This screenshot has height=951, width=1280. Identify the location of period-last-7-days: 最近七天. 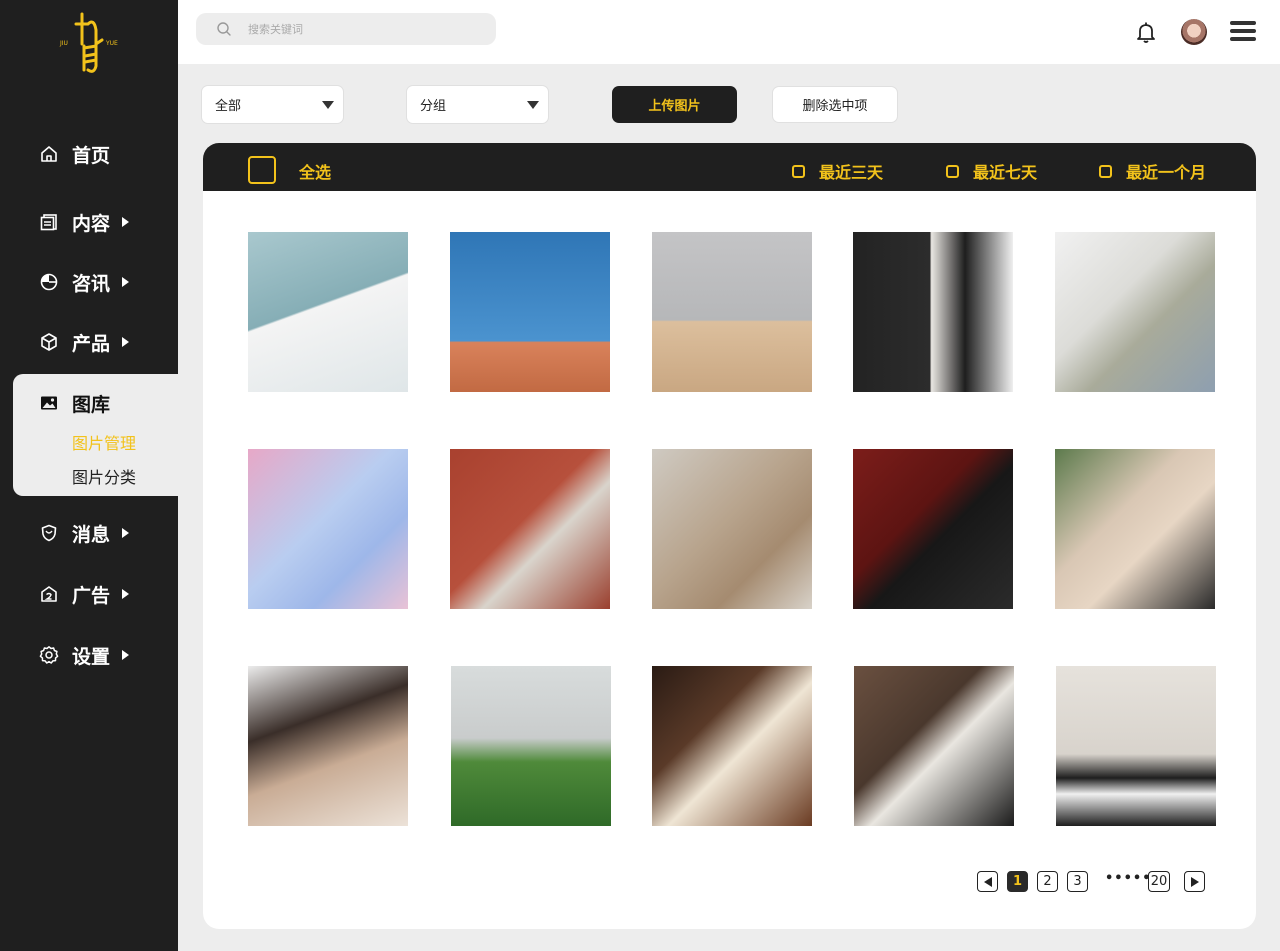
(991, 171).